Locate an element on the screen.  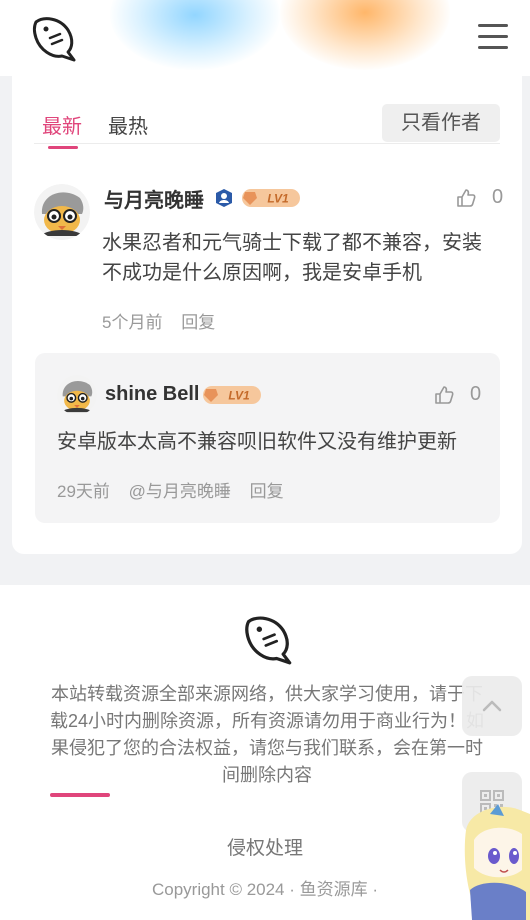
reply-text: 安卓版本太高不兼容呗旧软件又没有维护更新 is located at coordinates (257, 442).